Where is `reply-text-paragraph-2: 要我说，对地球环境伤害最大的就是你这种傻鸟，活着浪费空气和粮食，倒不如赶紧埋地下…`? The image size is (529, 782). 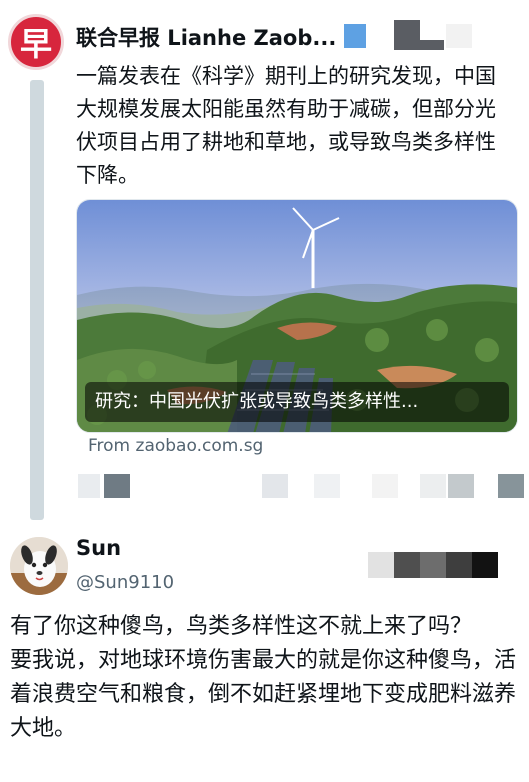
reply-text-paragraph-2: 要我说，对地球环境伤害最大的就是你这种傻鸟，活着浪费空气和粮食，倒不如赶紧埋地下… is located at coordinates (263, 694).